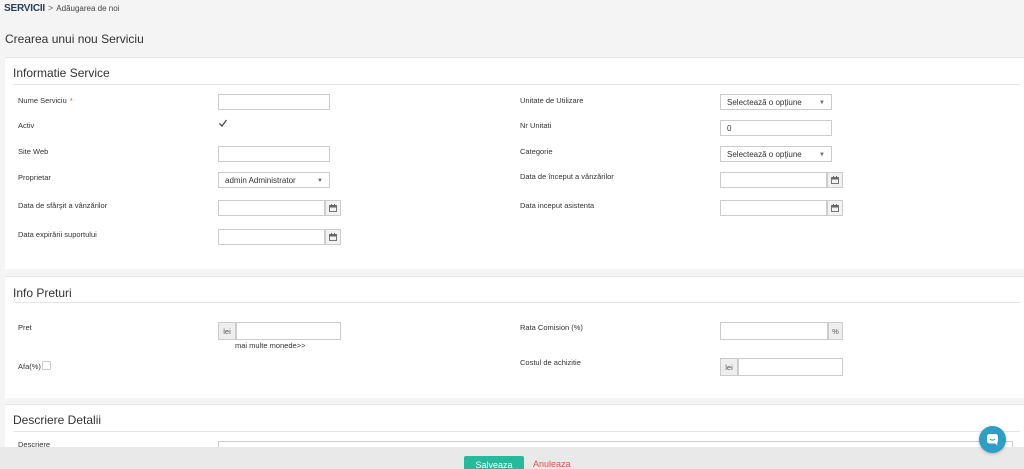 This screenshot has height=469, width=1024. I want to click on data-inceput-calendar-button, so click(835, 180).